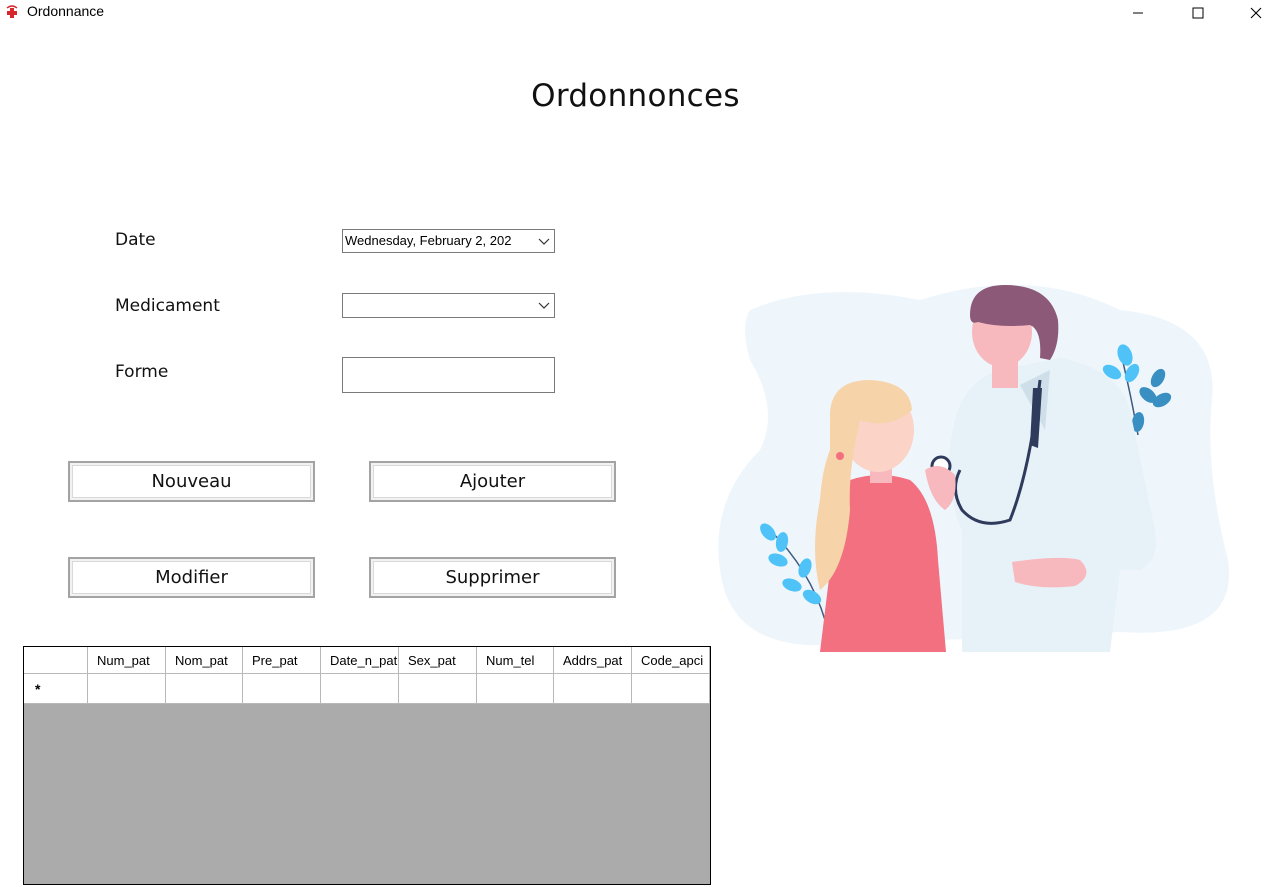 This screenshot has width=1271, height=887. I want to click on date-picker: Wednesday, February 2, 202, so click(448, 241).